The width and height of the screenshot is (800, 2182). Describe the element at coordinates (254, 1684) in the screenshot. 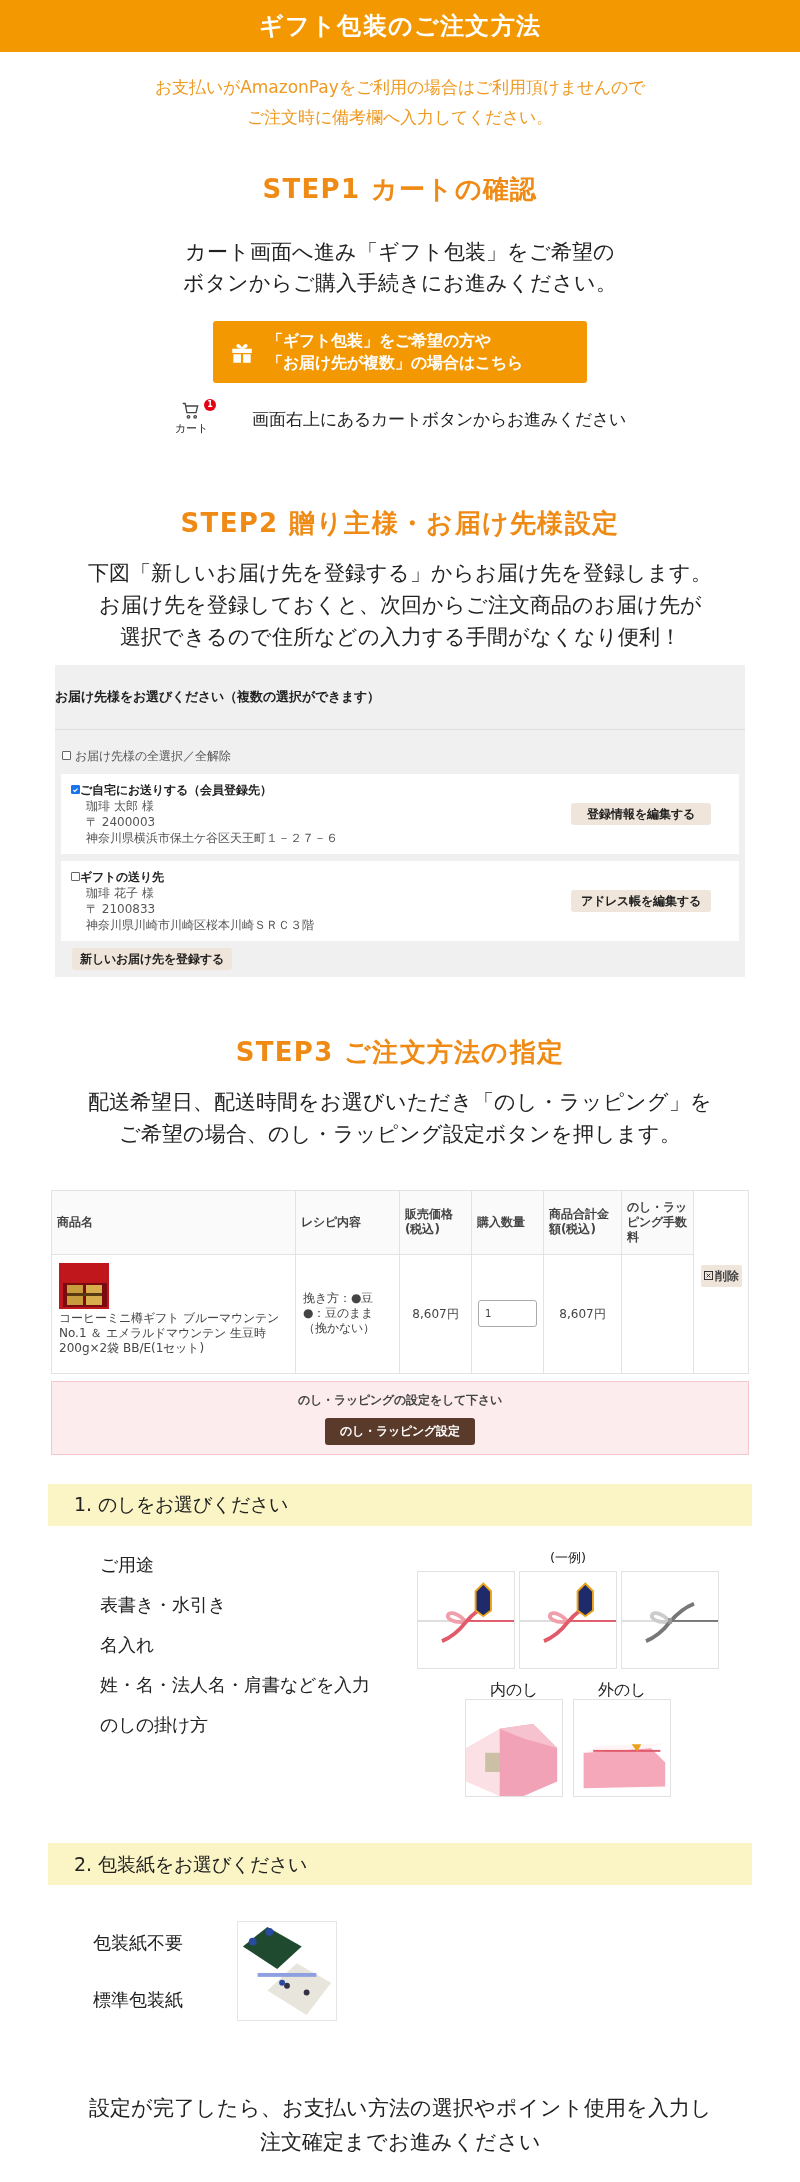

I see `noshi-option: 姓・名・法人名・肩書などを入力` at that location.